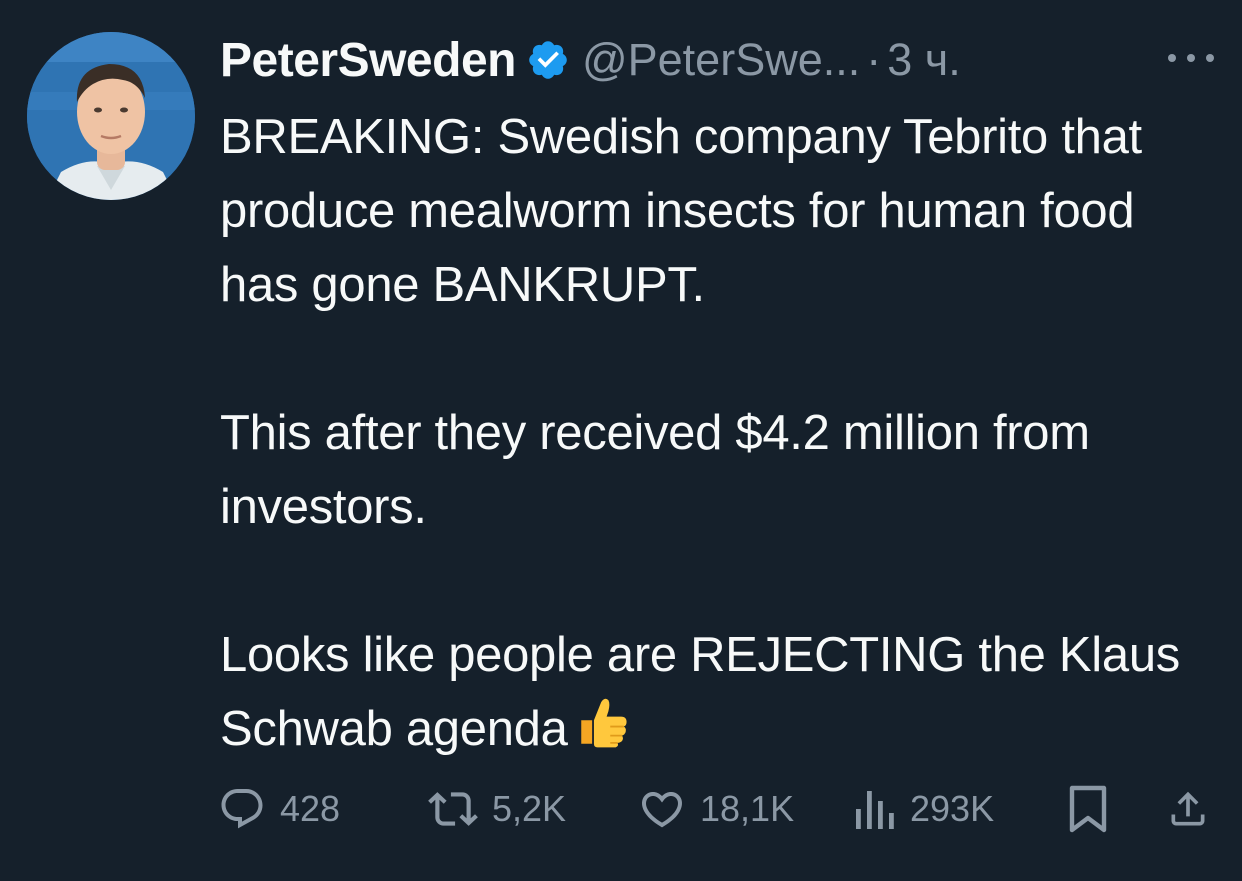 This screenshot has height=881, width=1242. Describe the element at coordinates (310, 808) in the screenshot. I see `reply-count: 428` at that location.